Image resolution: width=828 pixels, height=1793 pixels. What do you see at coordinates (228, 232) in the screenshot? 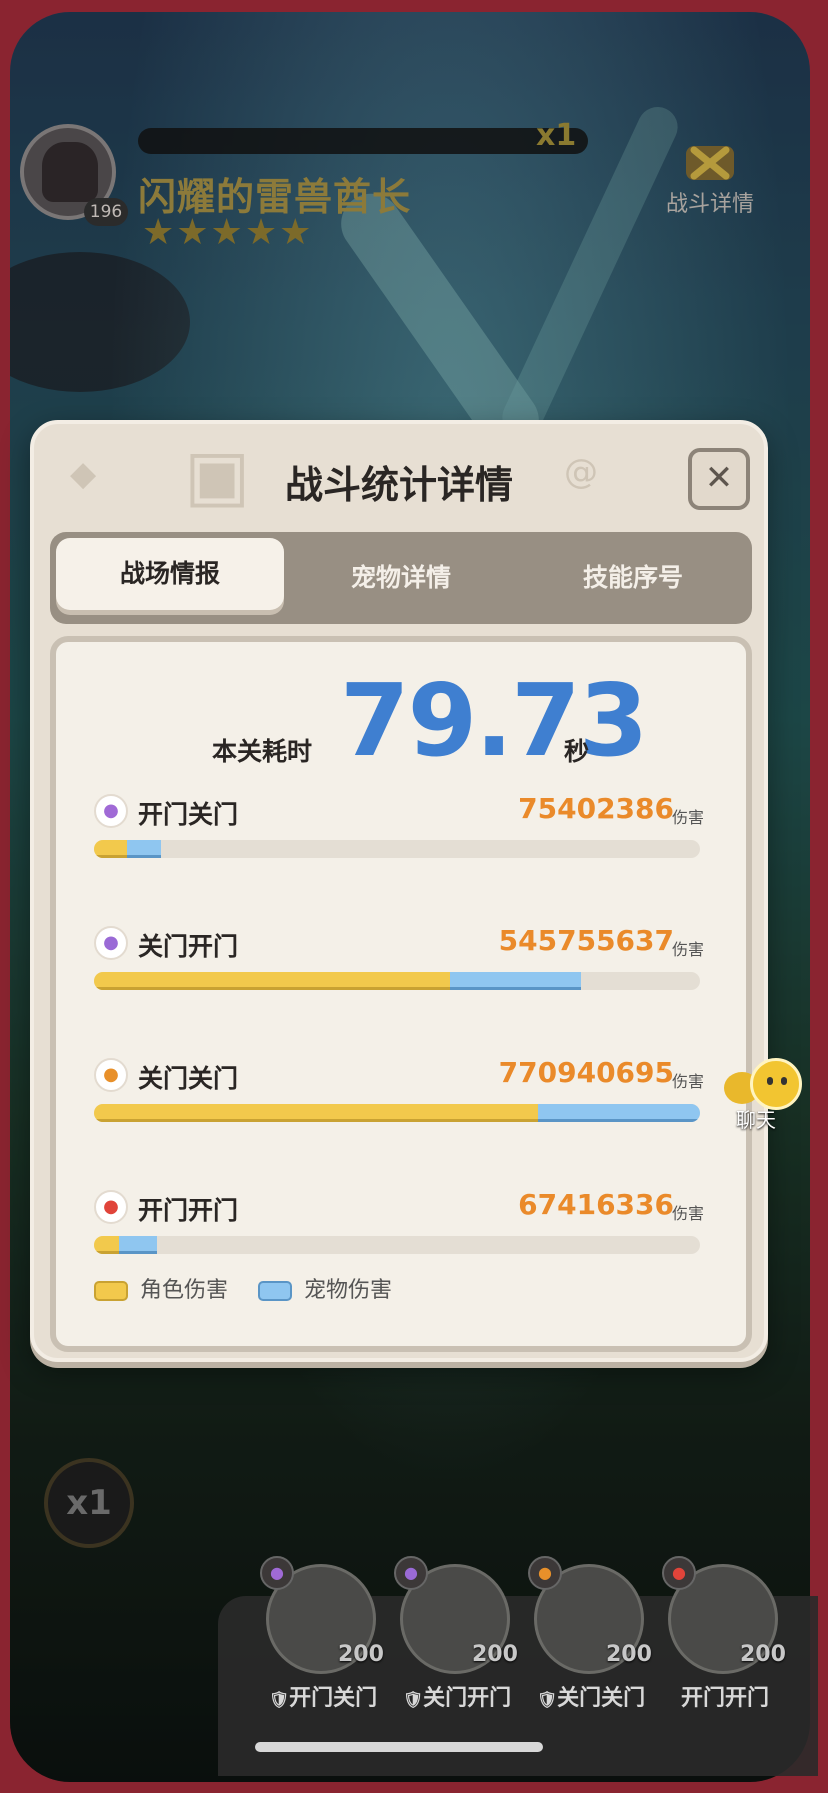
I see `boss-star-rating: ★★★★★` at bounding box center [228, 232].